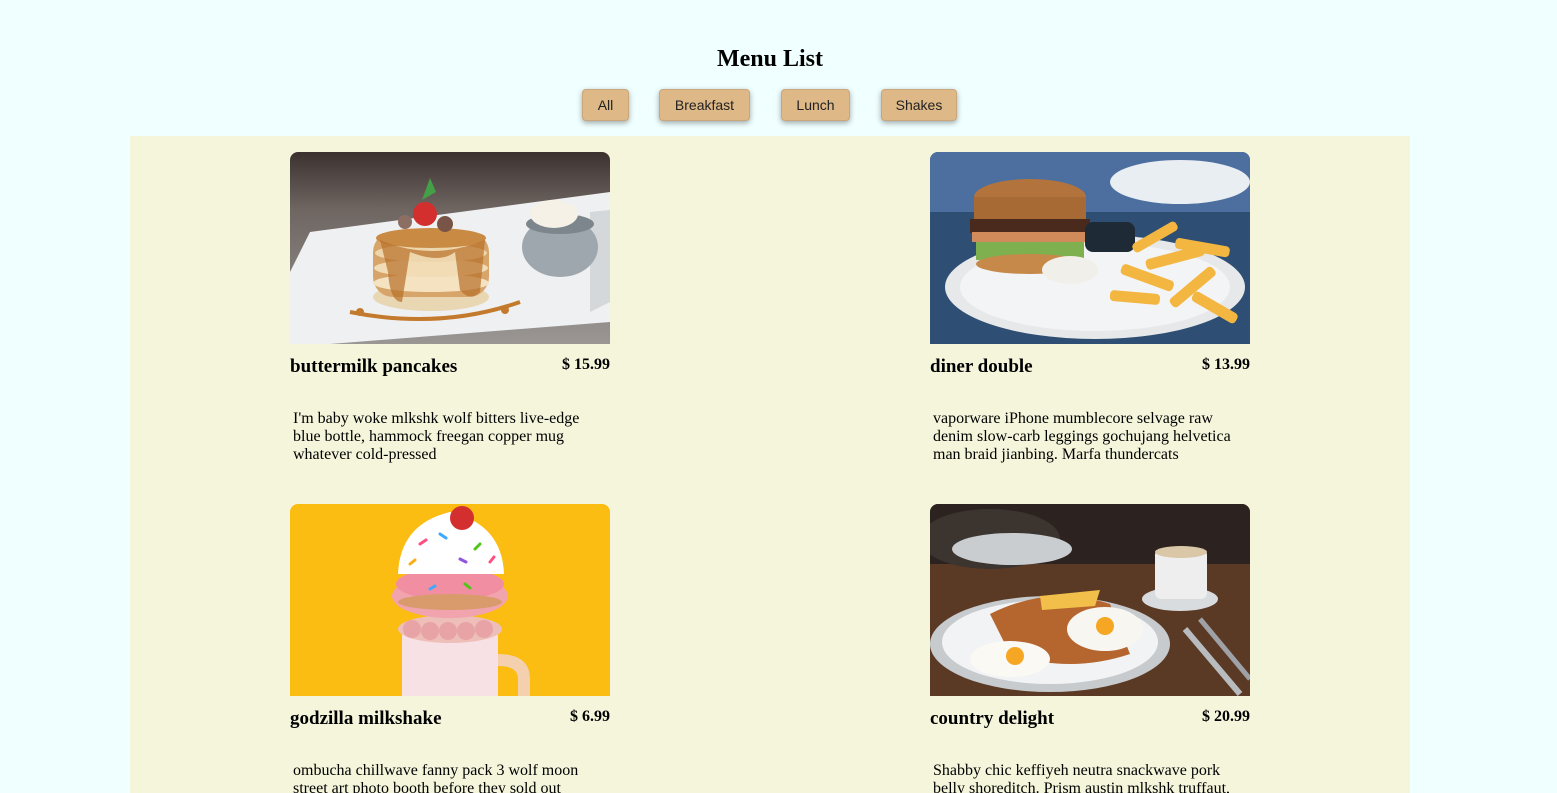 This screenshot has width=1557, height=793. I want to click on filter-lunch-button: Lunch, so click(815, 105).